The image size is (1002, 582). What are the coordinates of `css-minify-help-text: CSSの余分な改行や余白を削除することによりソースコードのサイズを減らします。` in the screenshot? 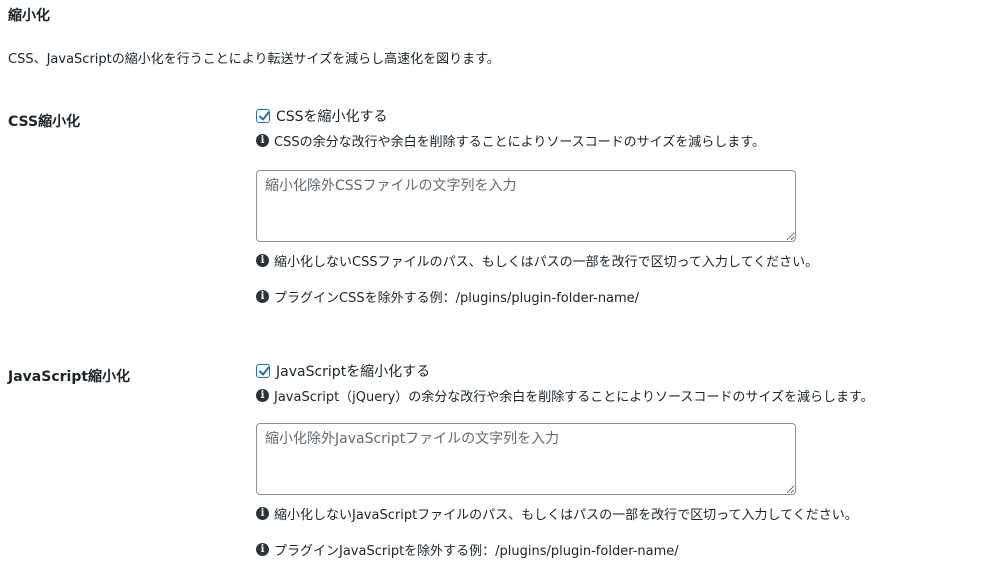 It's located at (519, 142).